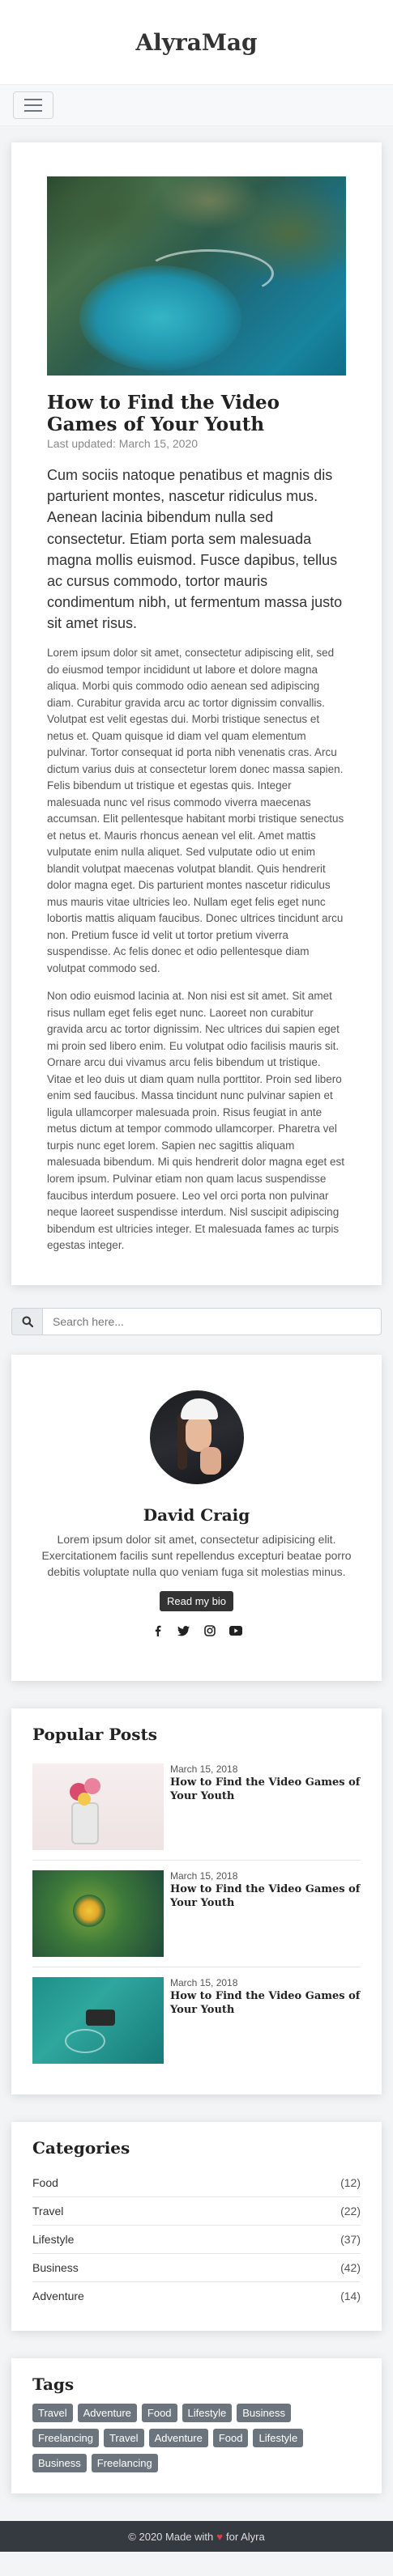 This screenshot has width=393, height=2576. Describe the element at coordinates (197, 2268) in the screenshot. I see `category-item-business: Business (42)` at that location.